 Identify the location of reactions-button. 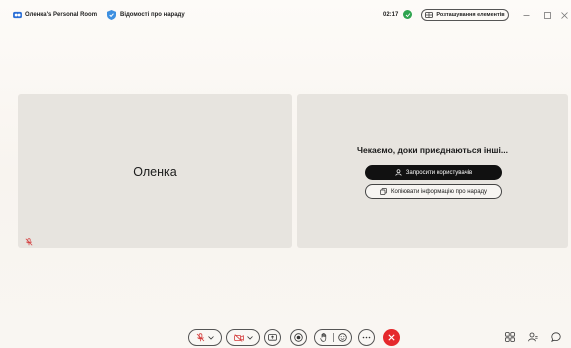
(343, 338).